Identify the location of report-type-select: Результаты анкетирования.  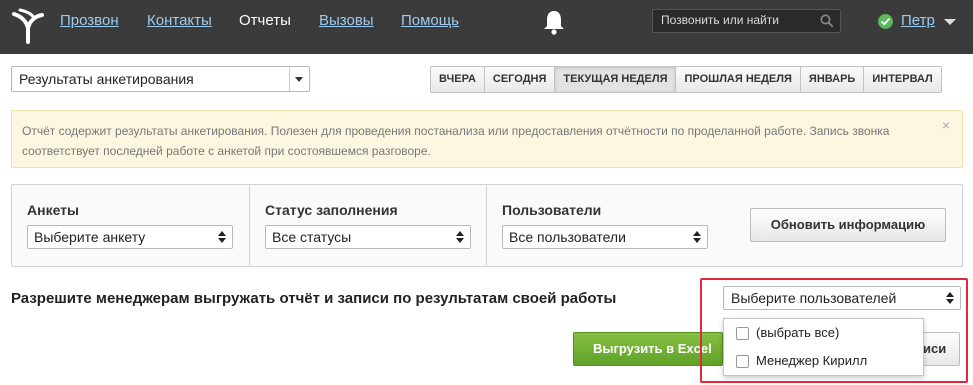
(160, 79).